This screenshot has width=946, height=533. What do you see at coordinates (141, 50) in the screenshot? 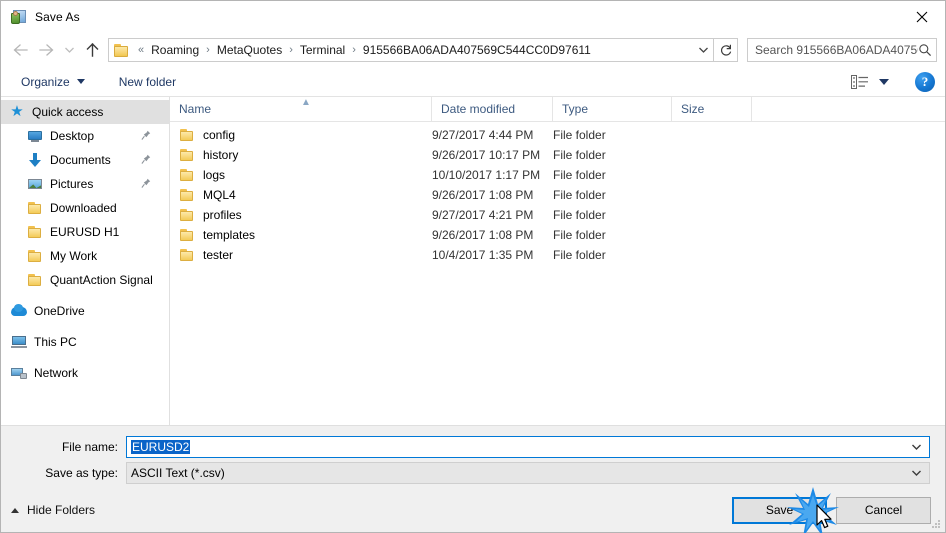
I see `breadcrumb-overflow: «` at bounding box center [141, 50].